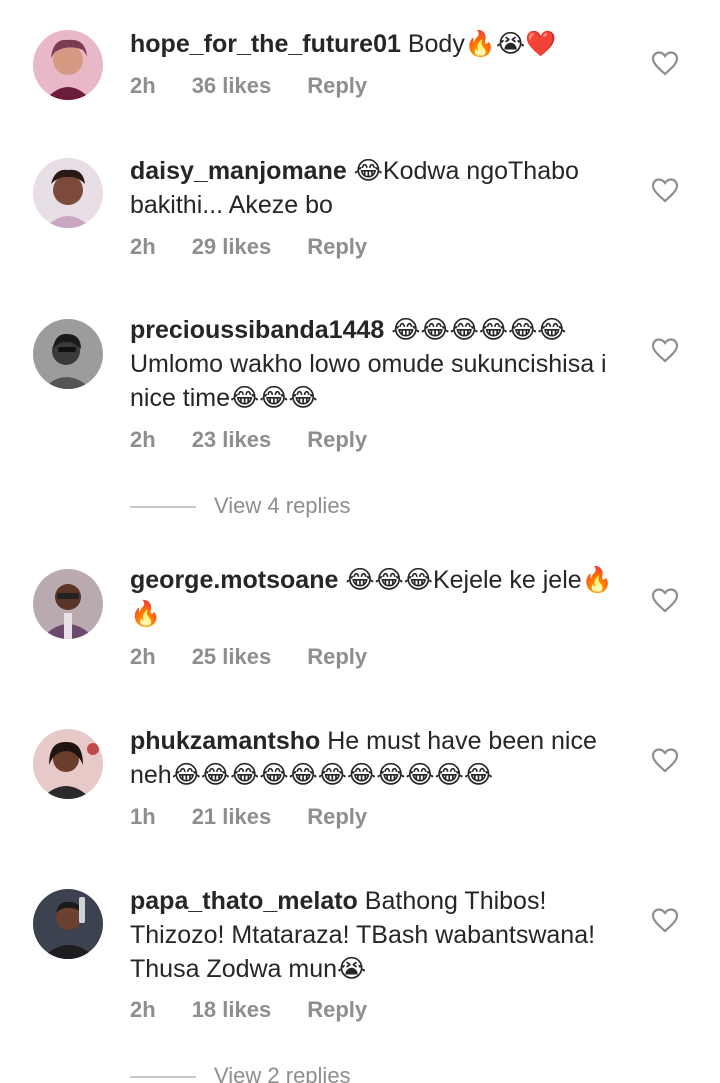  I want to click on comment-likes: 18 likes, so click(232, 1010).